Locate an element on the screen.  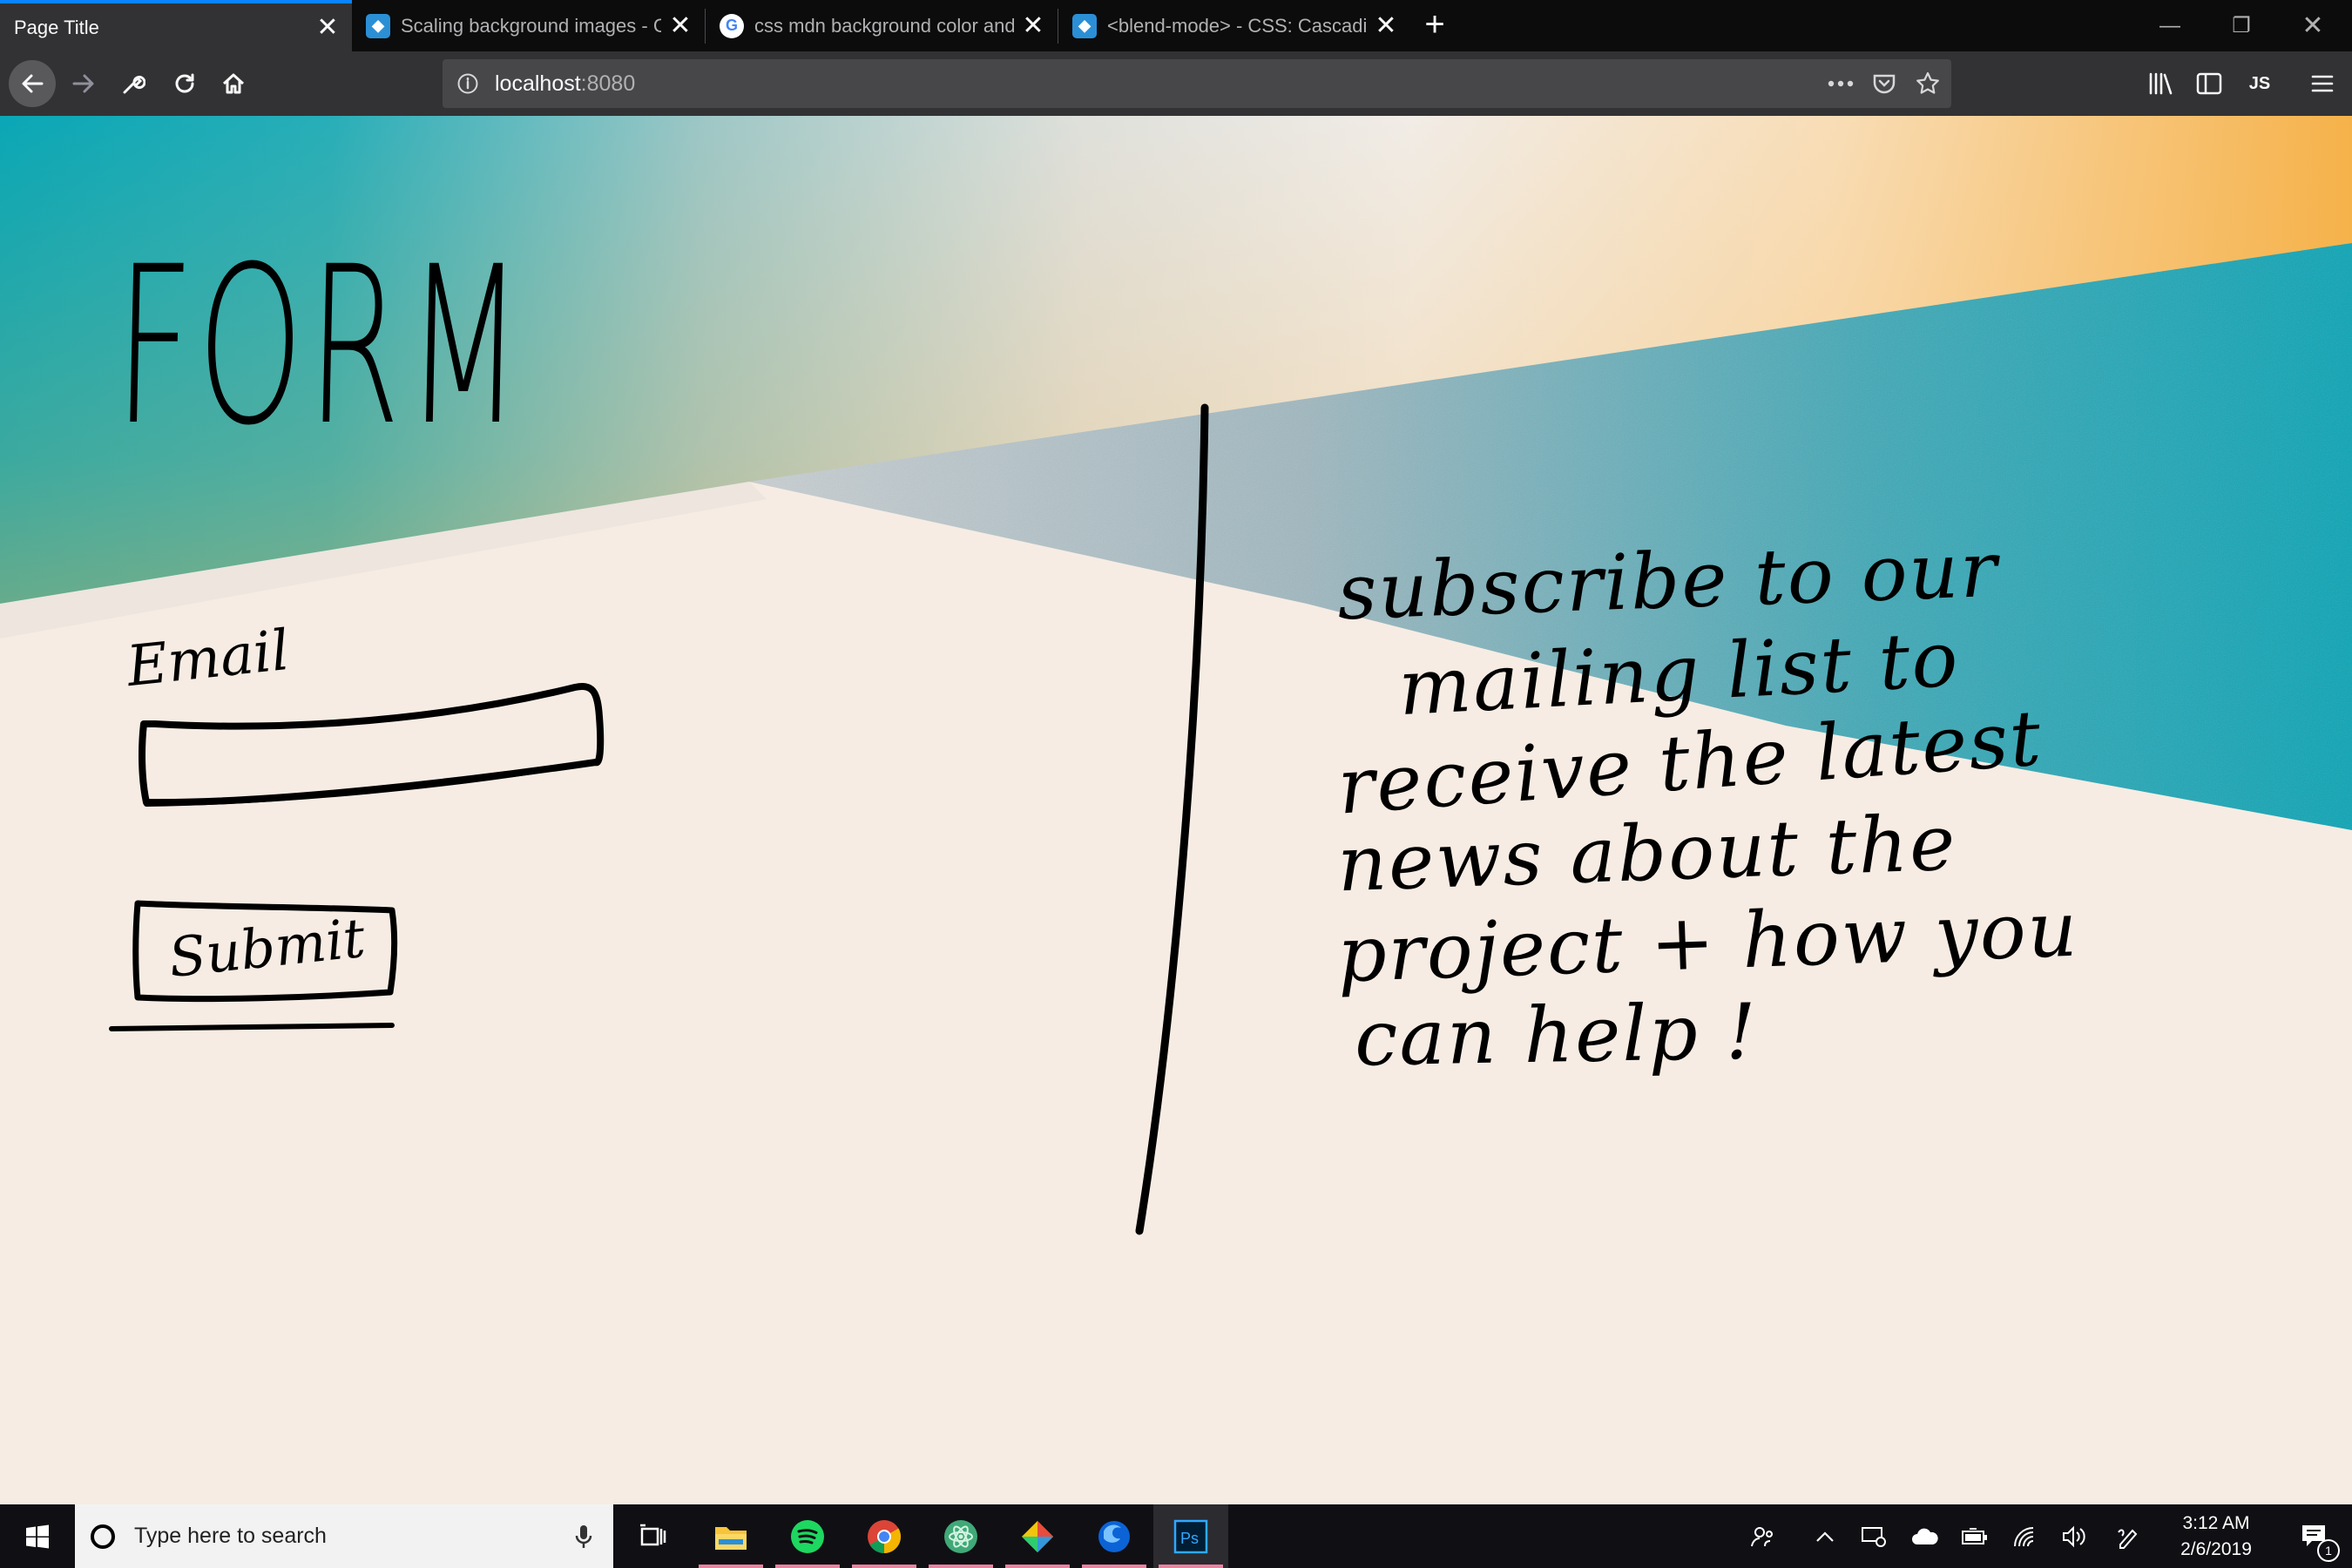
clock-time: 3:12 AM is located at coordinates (2216, 1522).